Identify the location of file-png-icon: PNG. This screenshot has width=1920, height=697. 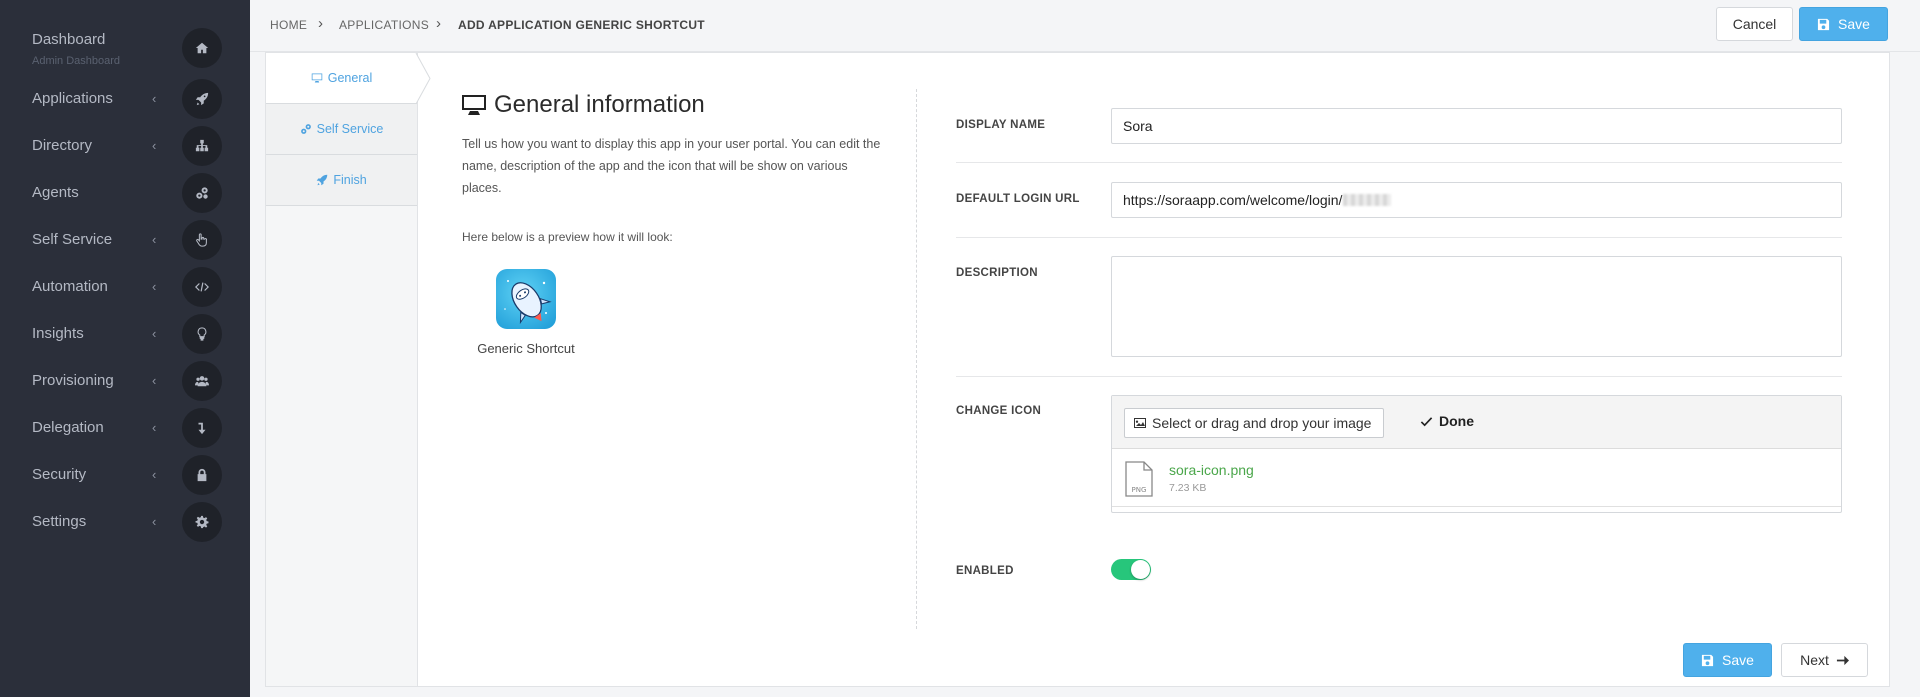
(1139, 479).